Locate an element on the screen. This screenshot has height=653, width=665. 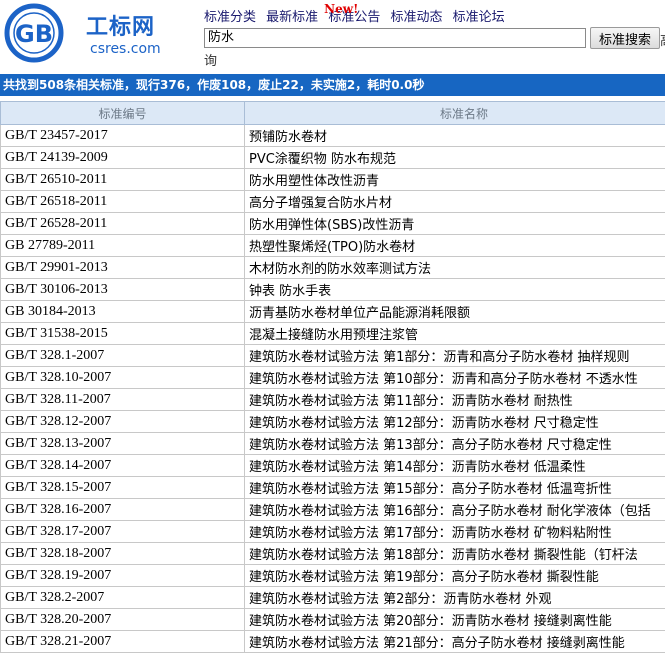
standard-name-link: 高分子增强复合防水片材 is located at coordinates (454, 201).